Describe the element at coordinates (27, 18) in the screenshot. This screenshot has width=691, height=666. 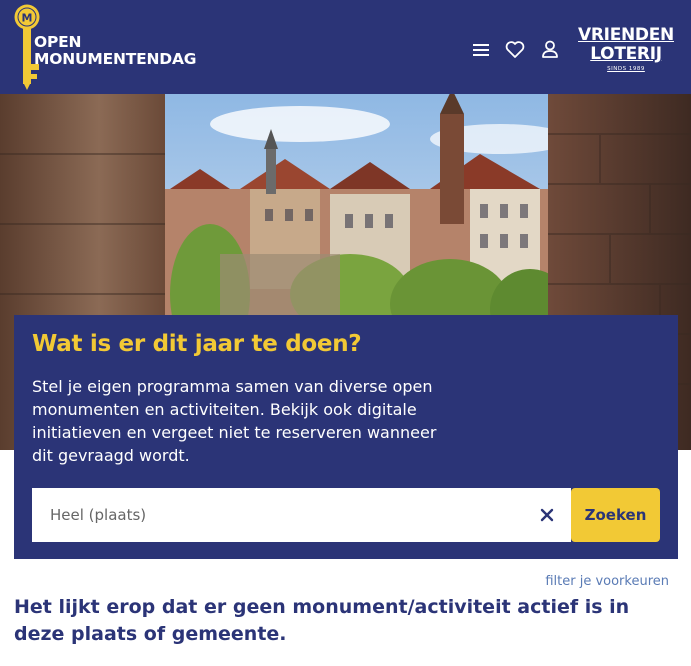
I see `key-letter: M` at that location.